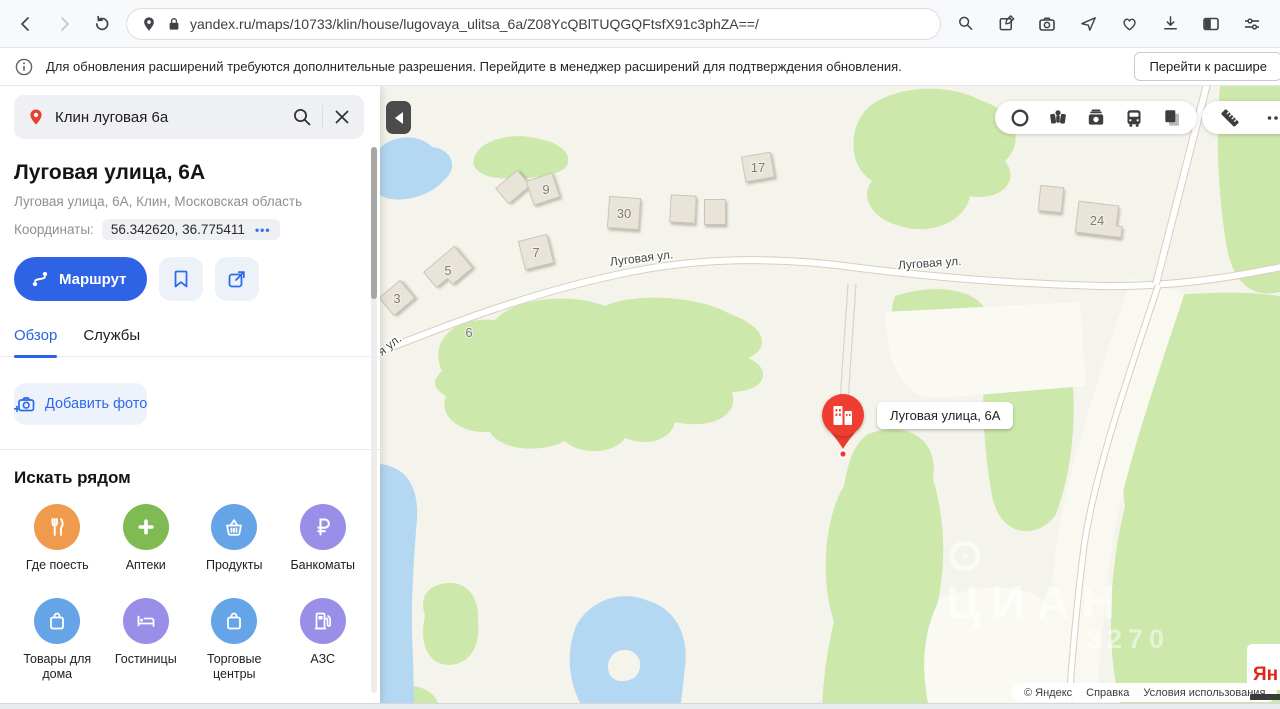 The height and width of the screenshot is (709, 1280). I want to click on downloads-button, so click(1170, 24).